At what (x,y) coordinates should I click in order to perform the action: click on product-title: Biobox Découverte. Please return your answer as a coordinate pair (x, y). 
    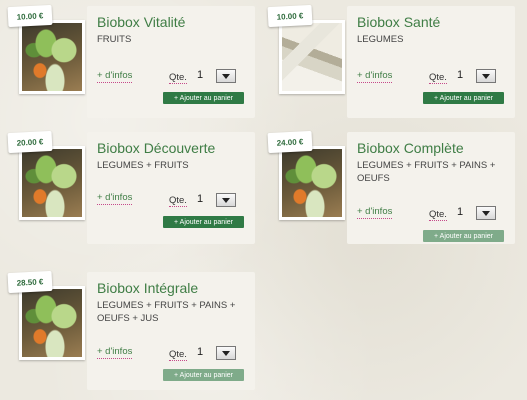
    Looking at the image, I should click on (156, 148).